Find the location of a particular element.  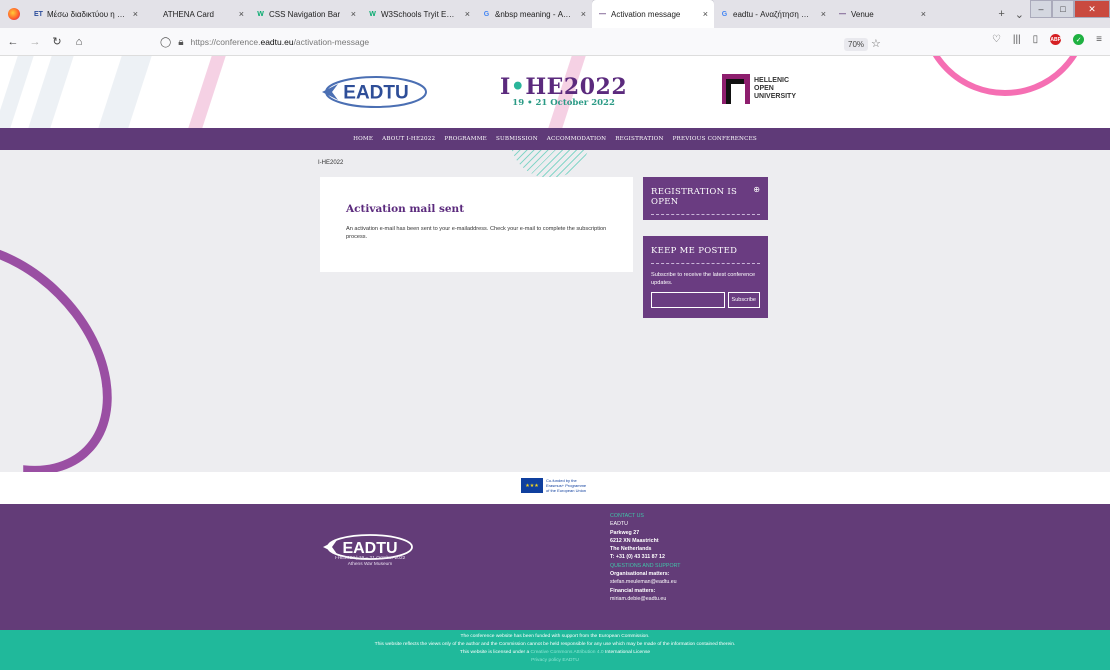

browser-tab: ΕΤ Μέσω διαδικτύου η έκδοση× is located at coordinates (86, 14).